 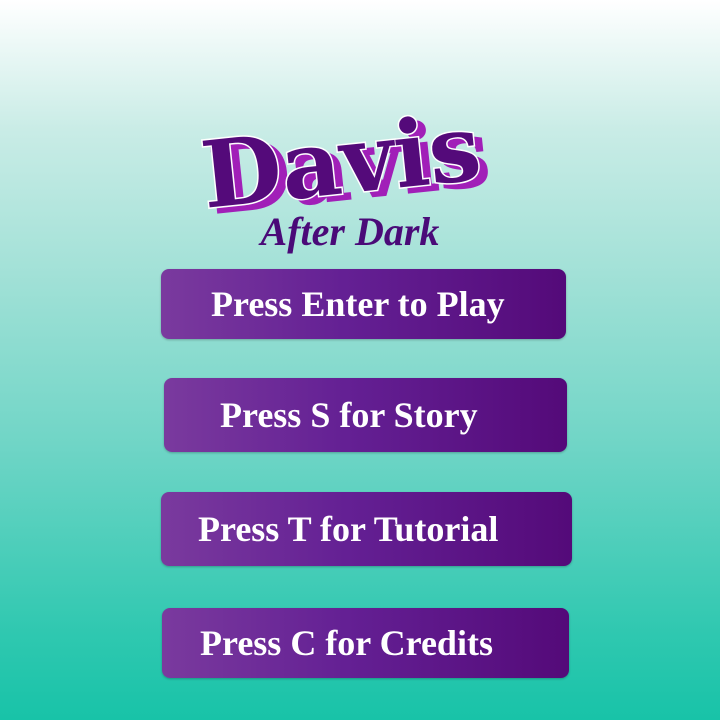 What do you see at coordinates (346, 643) in the screenshot?
I see `credits-button-label: Press C for Credits` at bounding box center [346, 643].